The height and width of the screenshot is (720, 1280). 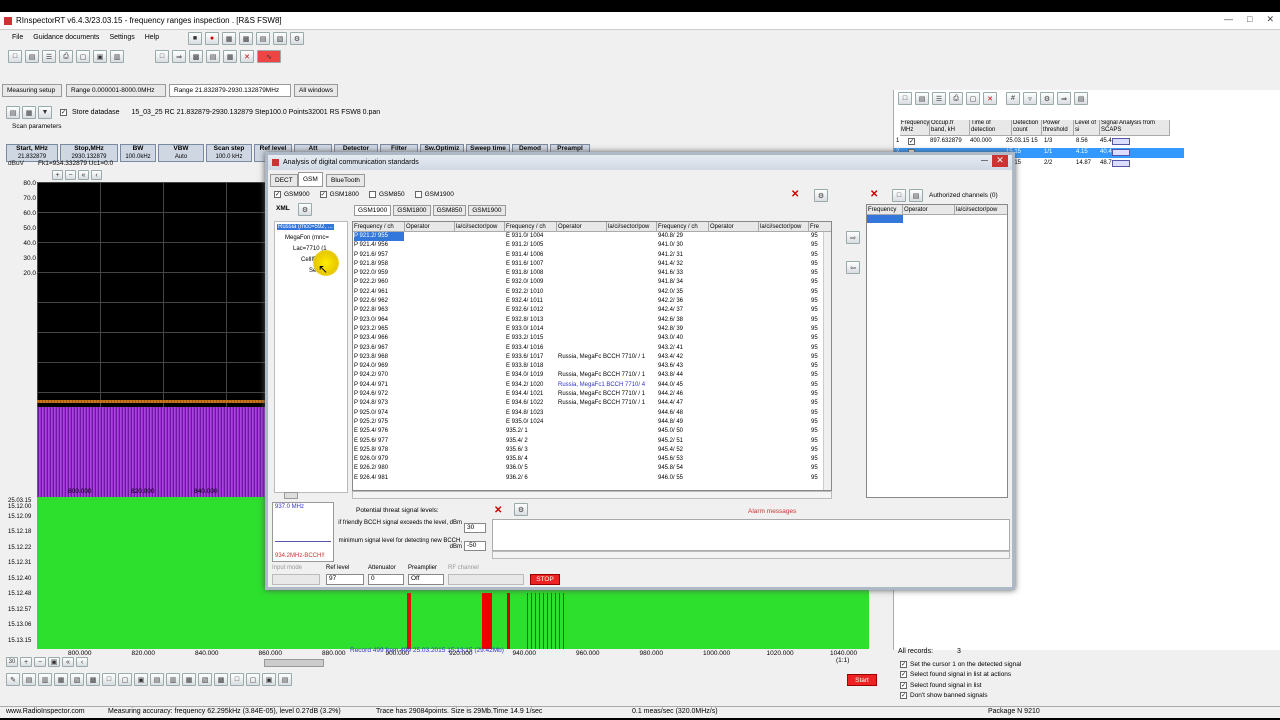 I want to click on table-row: P 922.2/ 960 E 932.0/ 1009 941.8/ 34 95, so click(x=588, y=282).